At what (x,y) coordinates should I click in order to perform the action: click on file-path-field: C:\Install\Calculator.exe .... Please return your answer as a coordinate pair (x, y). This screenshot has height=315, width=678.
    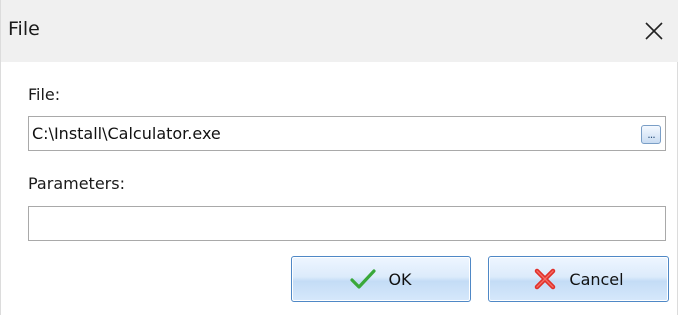
    Looking at the image, I should click on (347, 133).